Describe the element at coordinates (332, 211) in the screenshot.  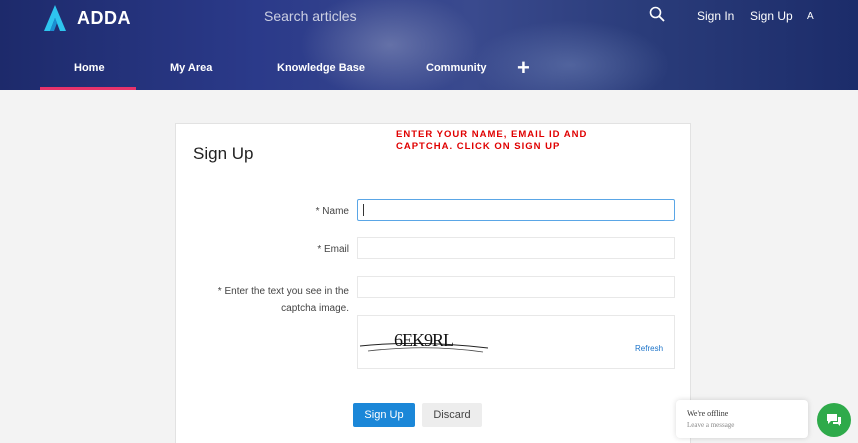
I see `name-label: * Name` at that location.